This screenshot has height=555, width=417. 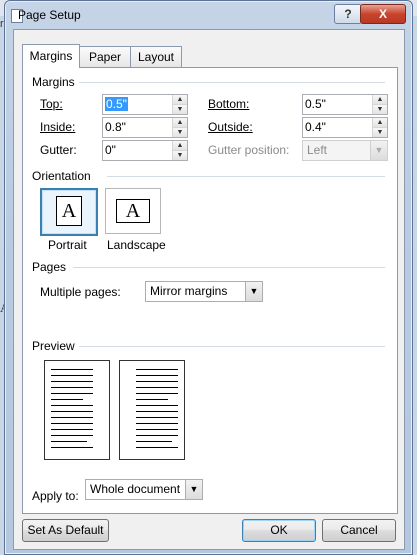 I want to click on outside-label: Outside:, so click(x=230, y=127).